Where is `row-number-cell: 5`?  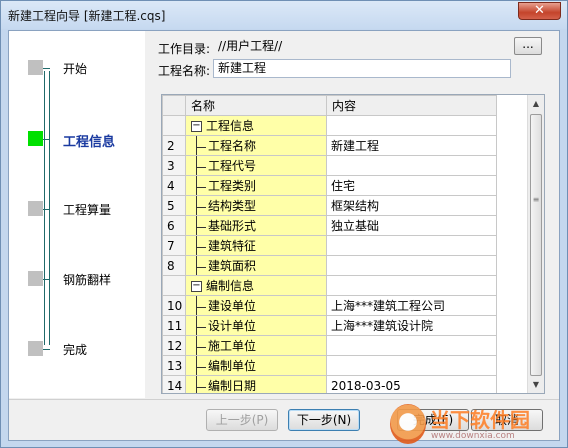 row-number-cell: 5 is located at coordinates (174, 205).